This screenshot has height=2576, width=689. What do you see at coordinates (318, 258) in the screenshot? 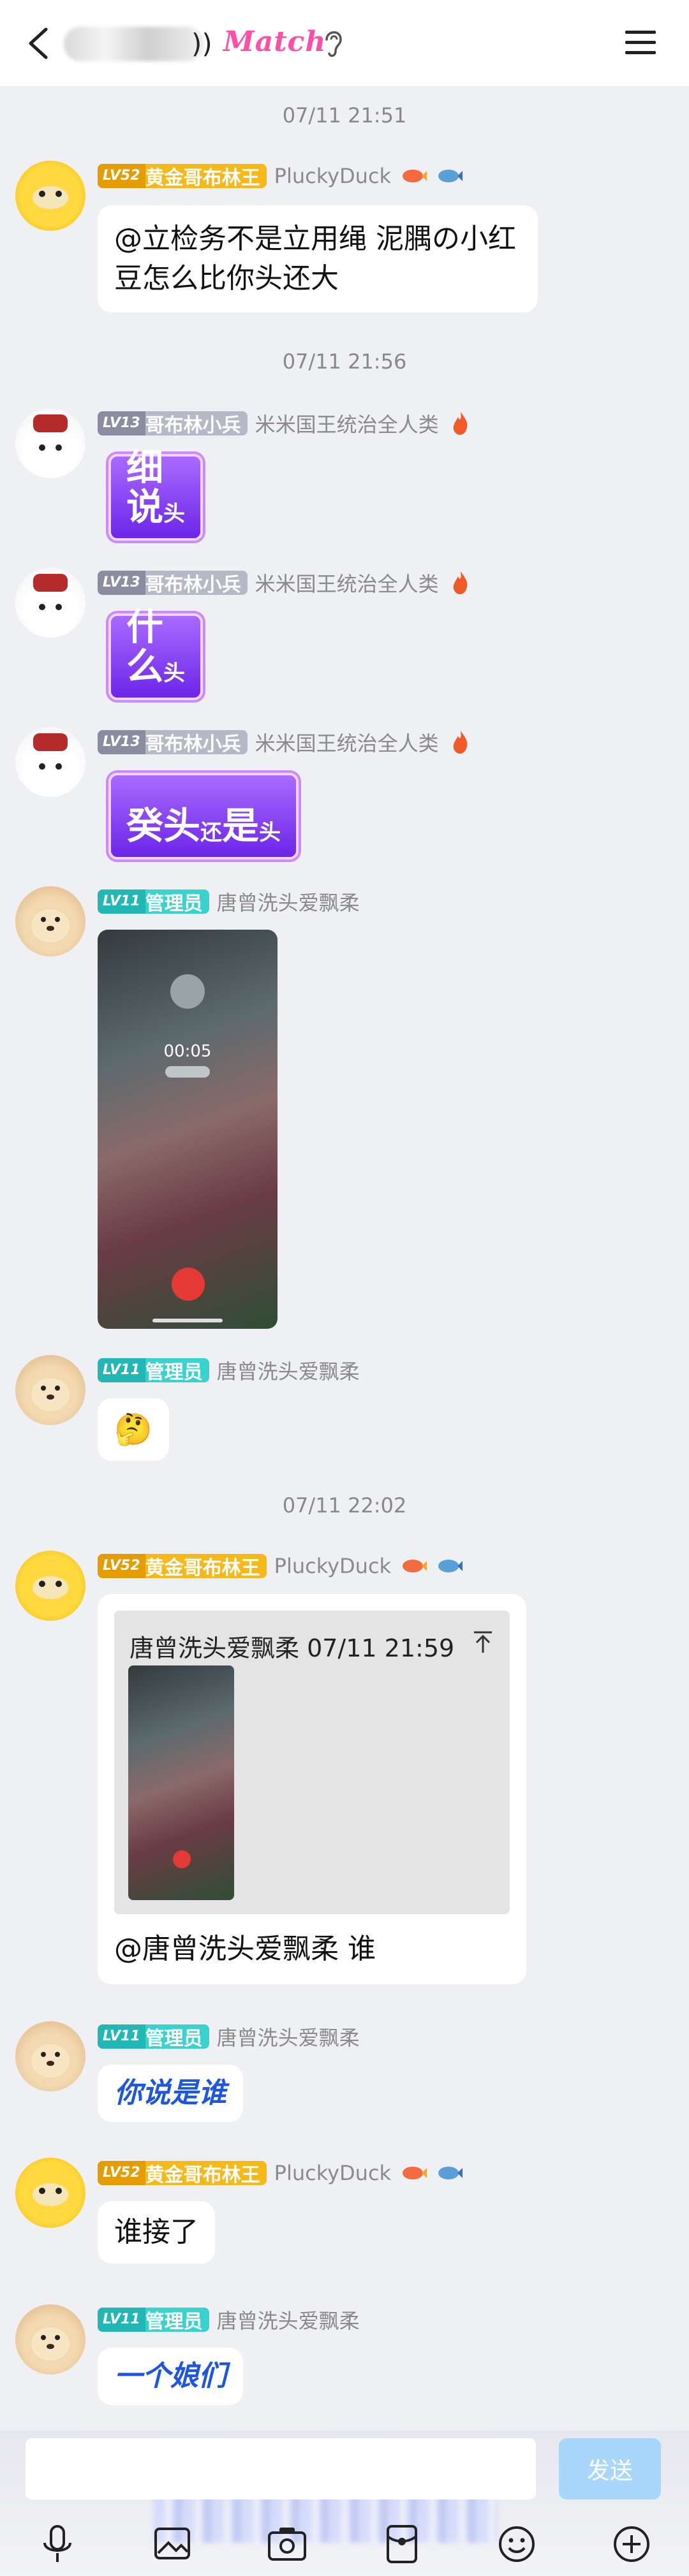
I see `message-bubble: @立检务不是立用绳 泥腢の小红 豆怎么比你头还大` at bounding box center [318, 258].